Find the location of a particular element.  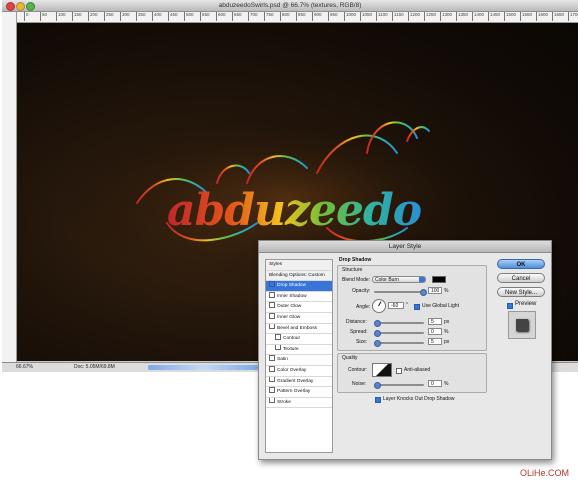

contour-picker is located at coordinates (382, 370).